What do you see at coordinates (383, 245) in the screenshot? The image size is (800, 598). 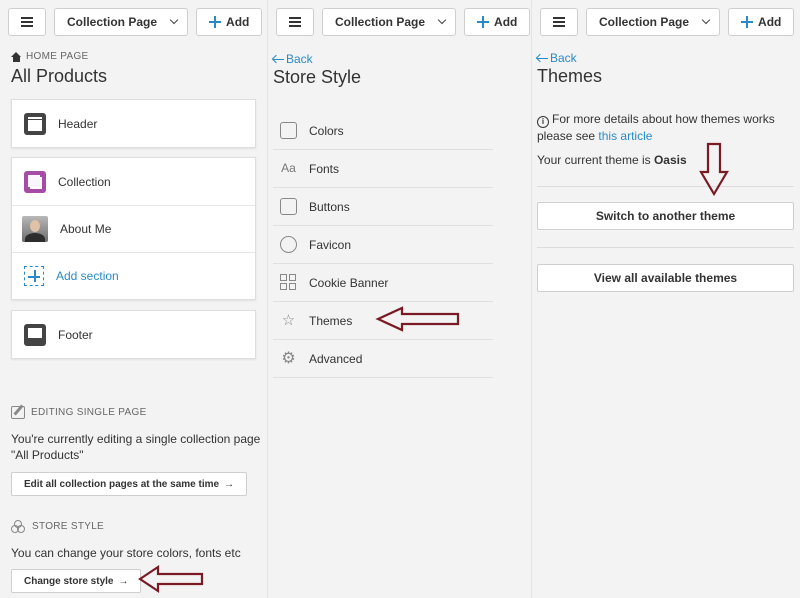 I see `menu-item-favicon: Favicon` at bounding box center [383, 245].